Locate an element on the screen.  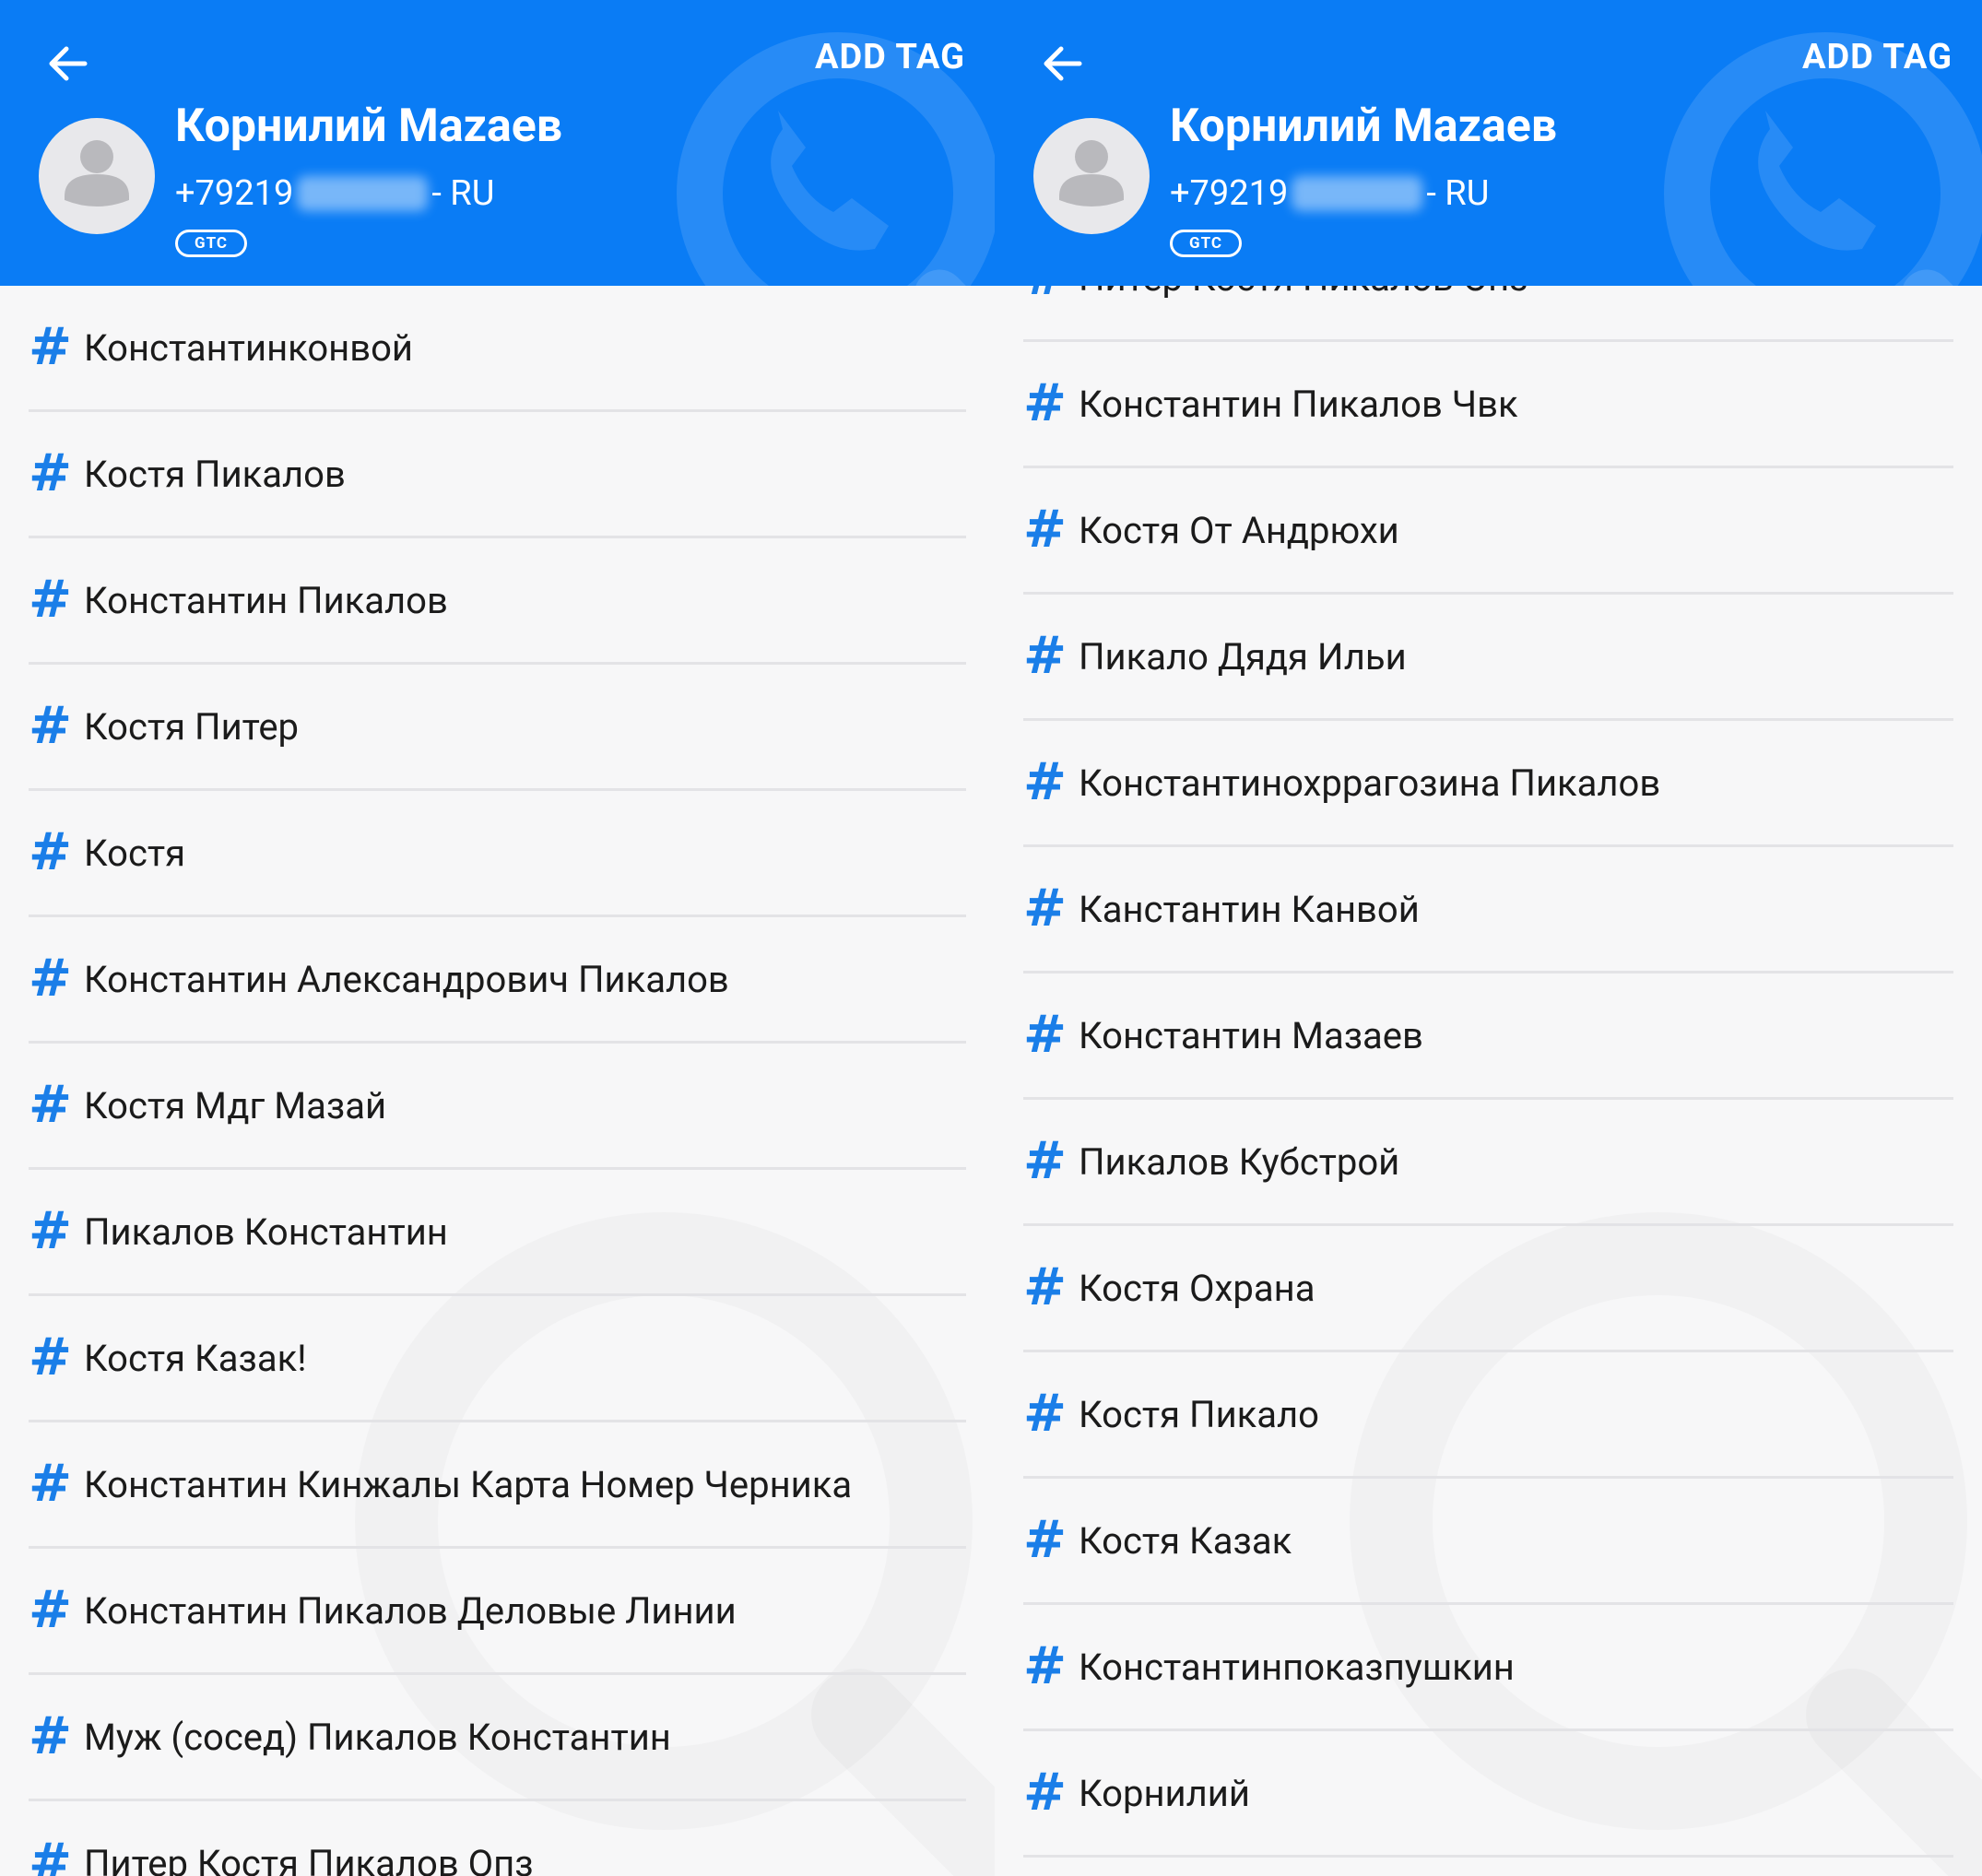
tag-label: Костя Мдг Мазай is located at coordinates (235, 1105).